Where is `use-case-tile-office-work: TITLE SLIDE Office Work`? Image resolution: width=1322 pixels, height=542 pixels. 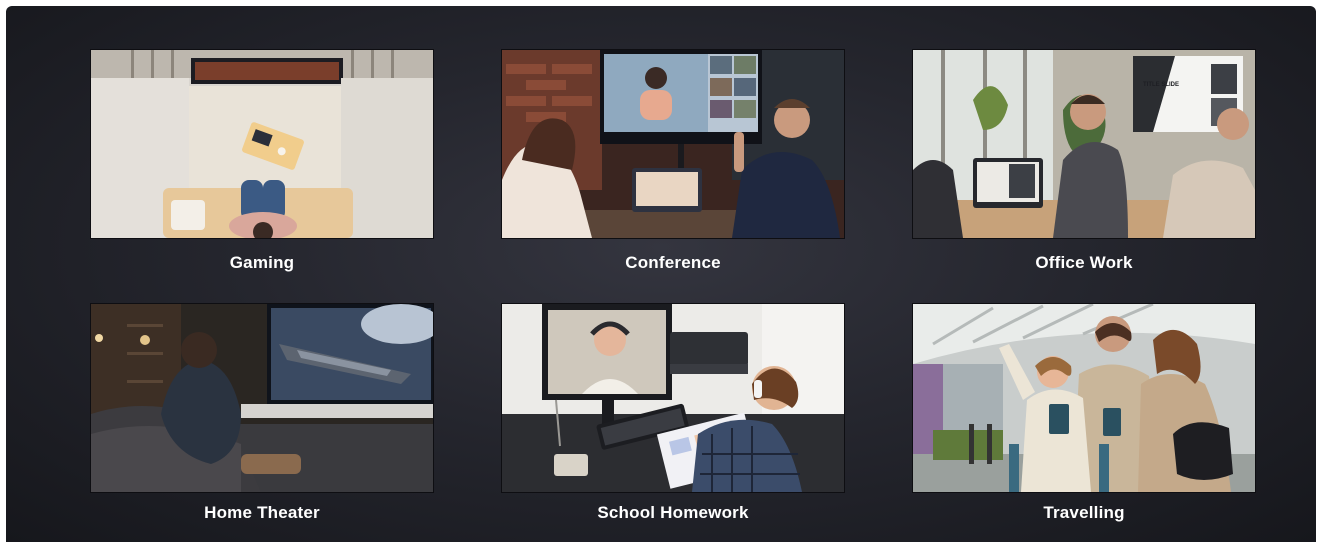
use-case-tile-office-work: TITLE SLIDE Office Work is located at coordinates (1084, 161).